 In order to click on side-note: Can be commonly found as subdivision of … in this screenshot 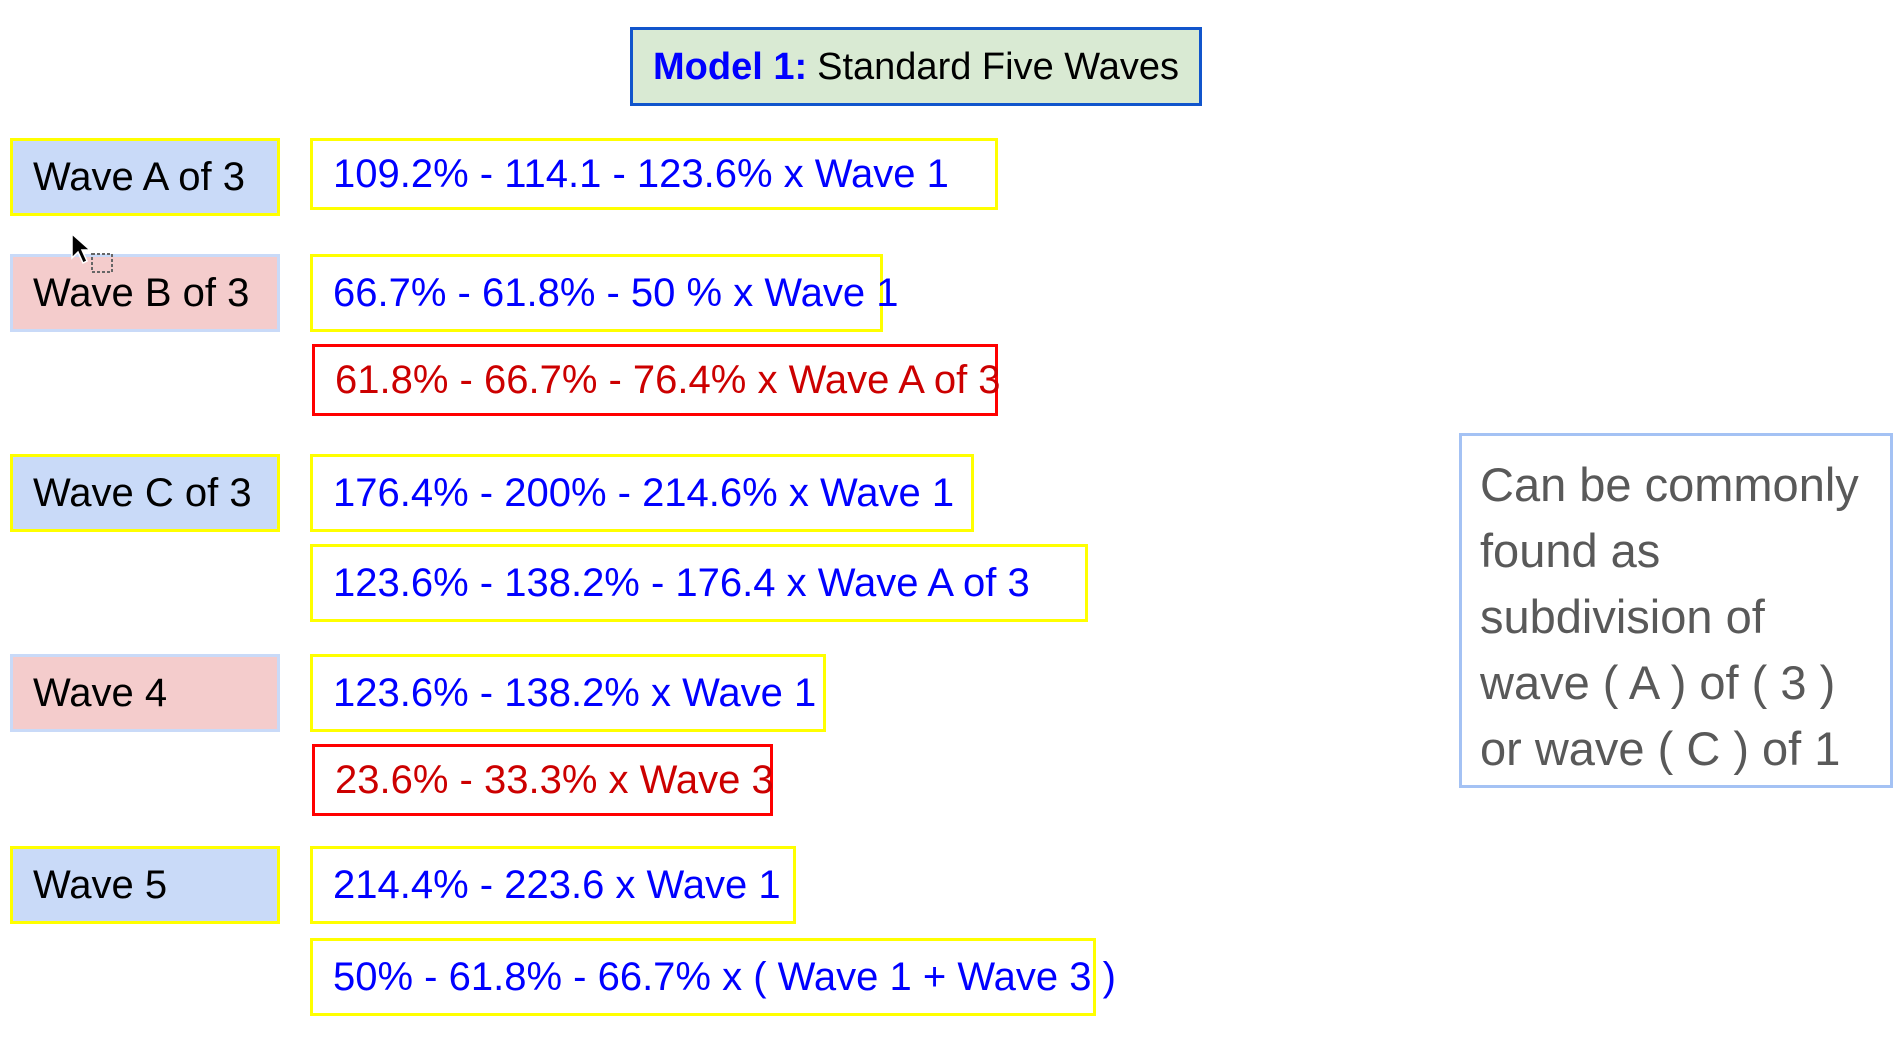, I will do `click(1676, 610)`.